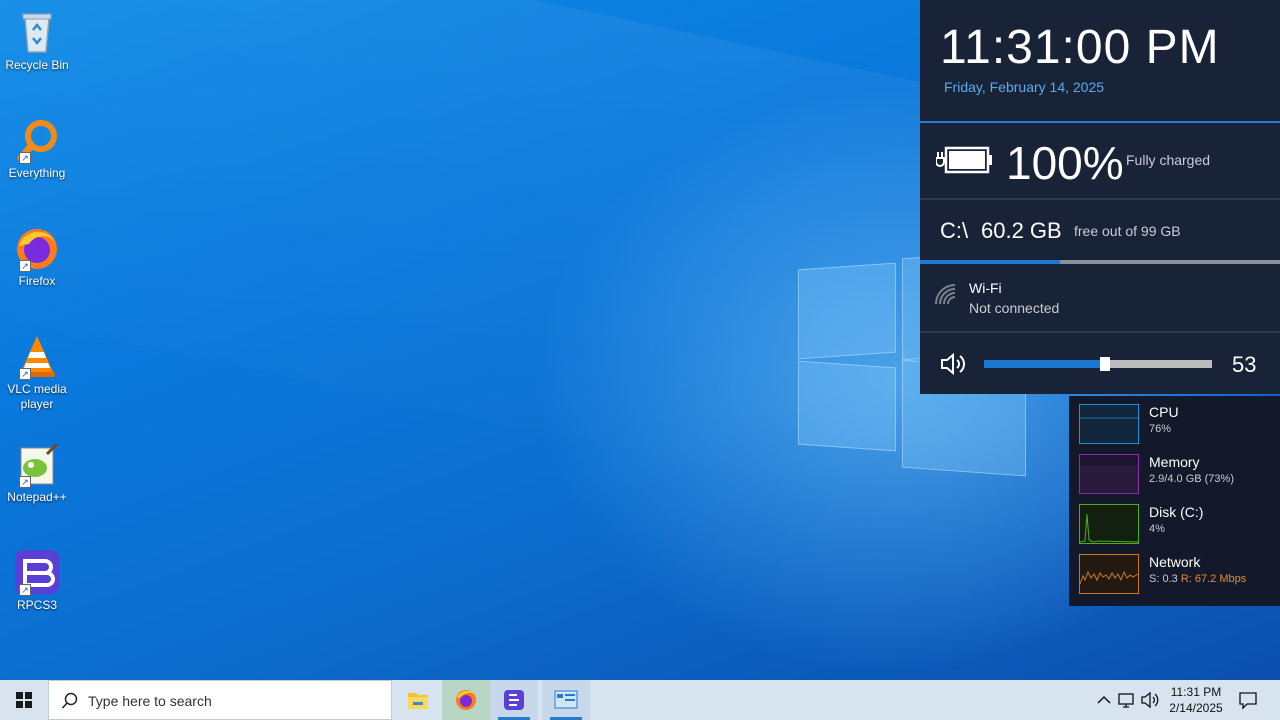 This screenshot has height=720, width=1280. What do you see at coordinates (1174, 421) in the screenshot?
I see `perf-cpu: CPU 76%` at bounding box center [1174, 421].